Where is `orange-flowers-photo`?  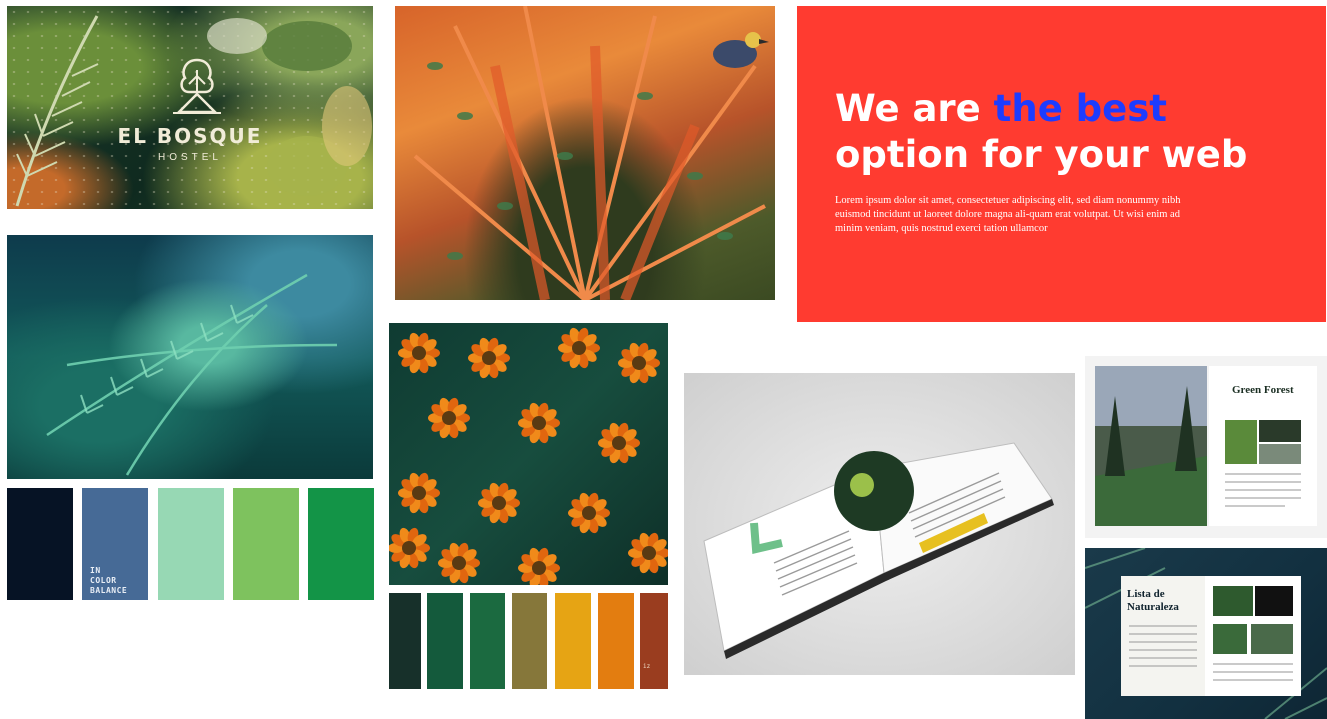
orange-flowers-photo is located at coordinates (528, 454).